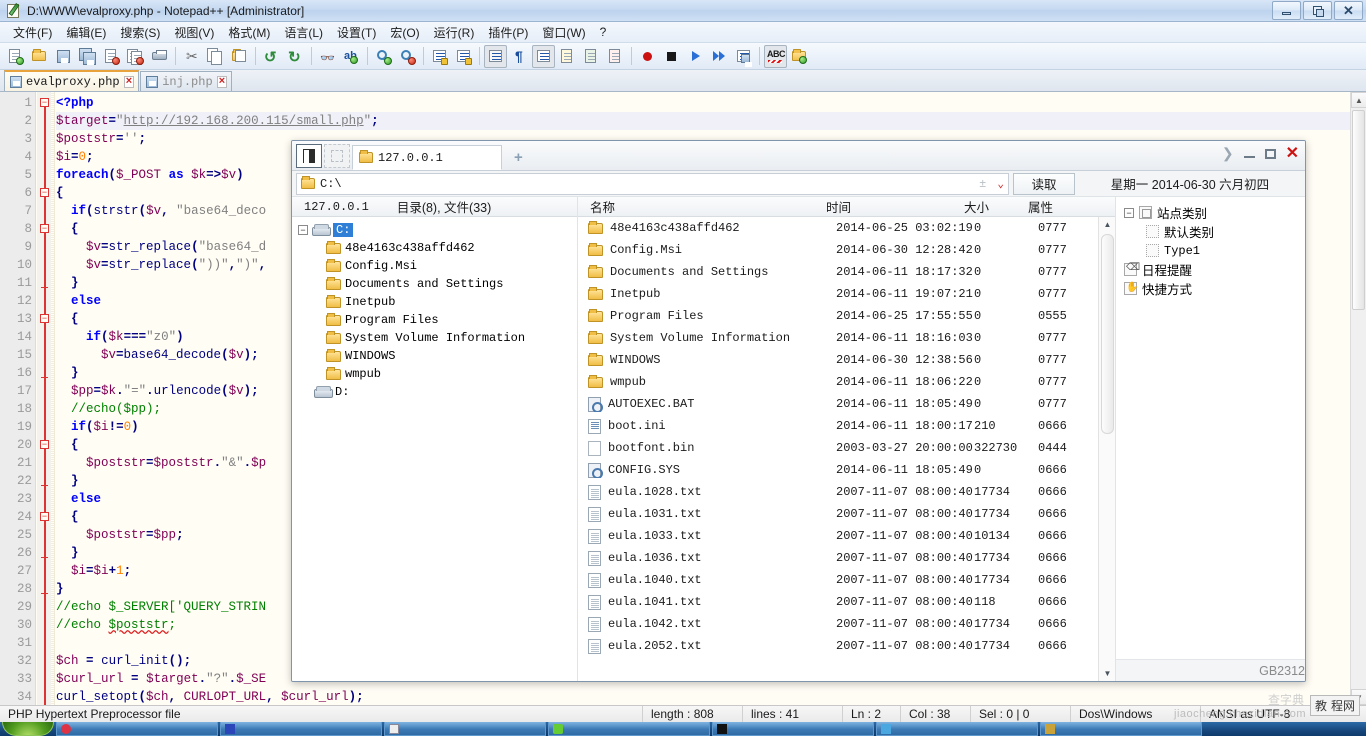  What do you see at coordinates (434, 392) in the screenshot?
I see `tree-node-d-drive: D:` at bounding box center [434, 392].